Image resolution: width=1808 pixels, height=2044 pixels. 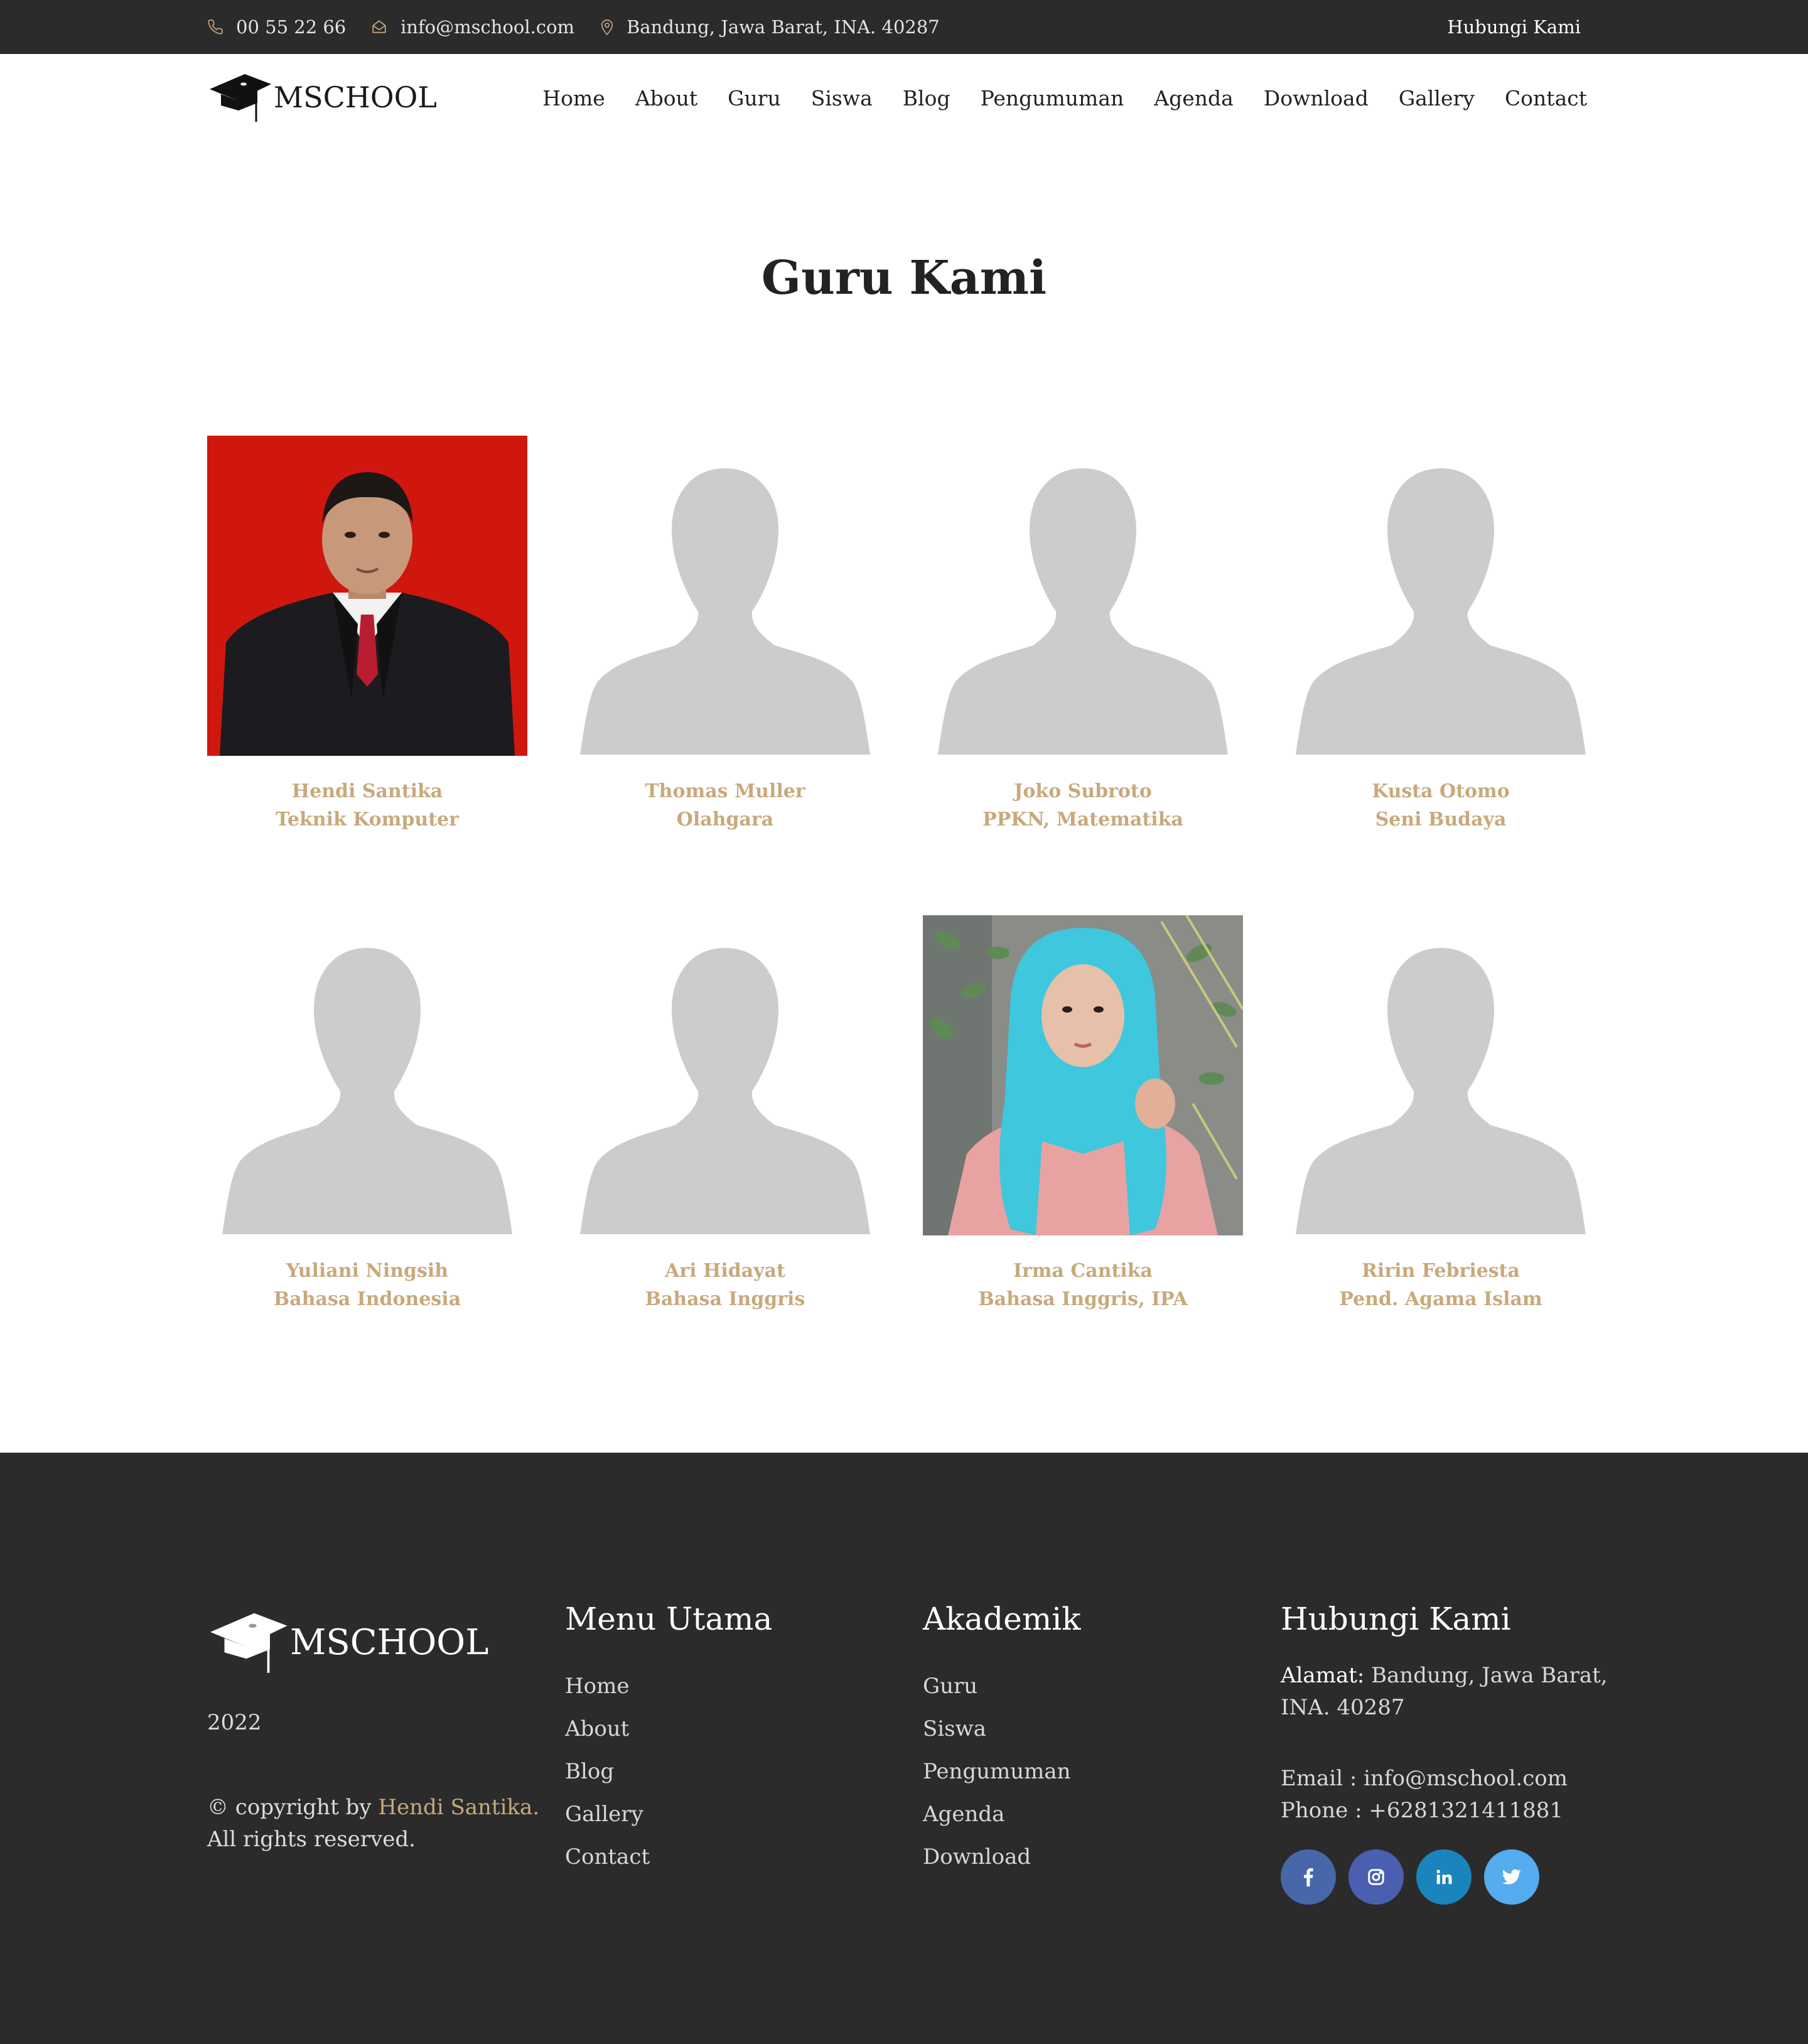 What do you see at coordinates (1323, 1675) in the screenshot?
I see `address-label: Alamat:` at bounding box center [1323, 1675].